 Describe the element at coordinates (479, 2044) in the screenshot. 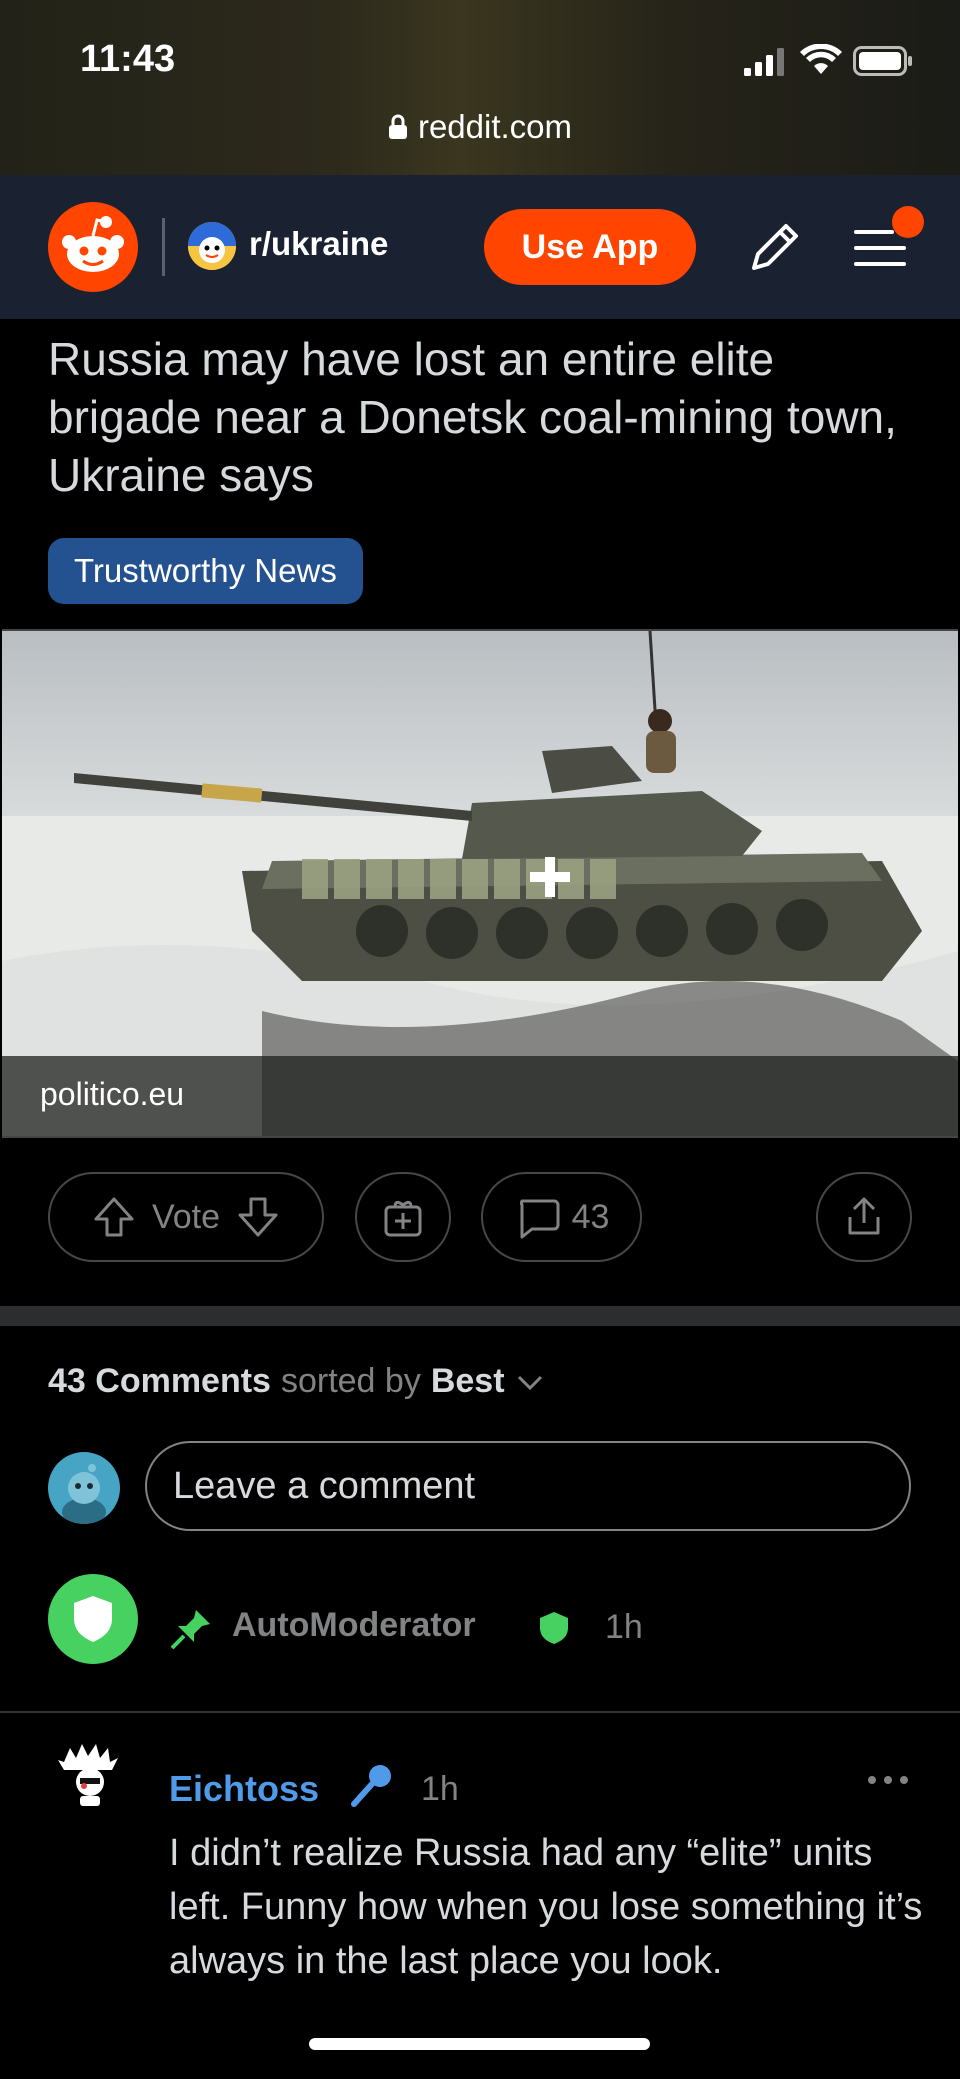

I see `home-indicator` at that location.